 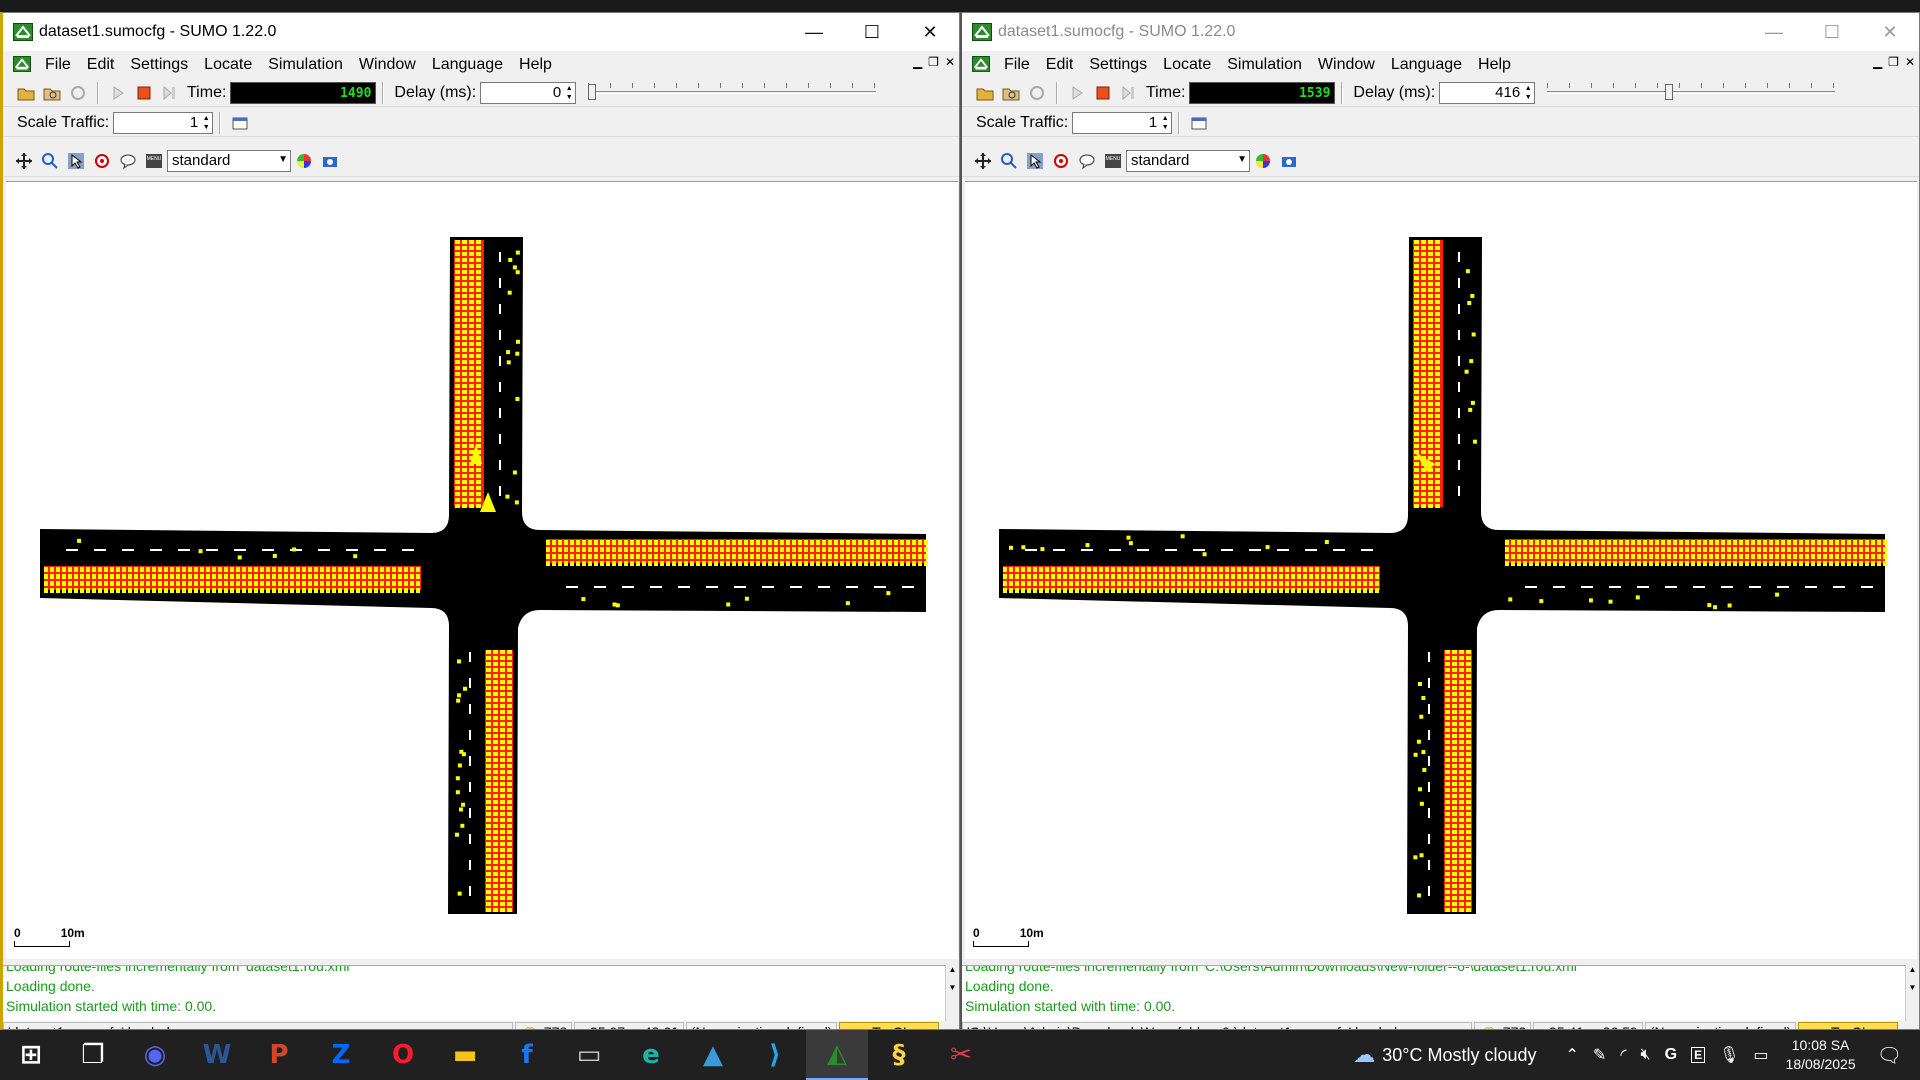 I want to click on file-explorer-taskbar-button: ▬, so click(x=465, y=1055).